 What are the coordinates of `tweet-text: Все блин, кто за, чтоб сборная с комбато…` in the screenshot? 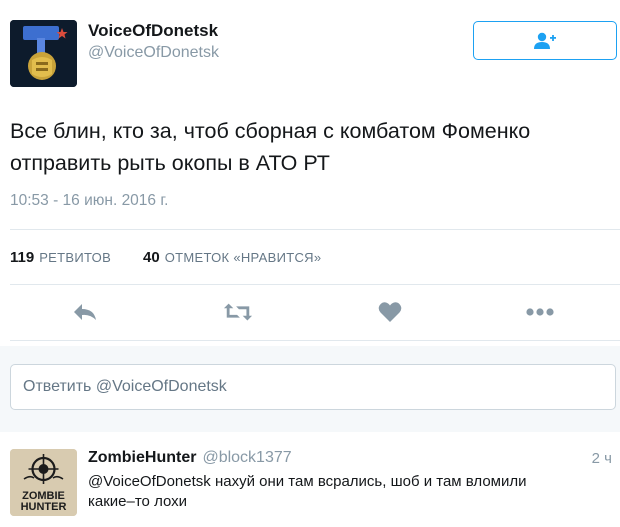 It's located at (310, 147).